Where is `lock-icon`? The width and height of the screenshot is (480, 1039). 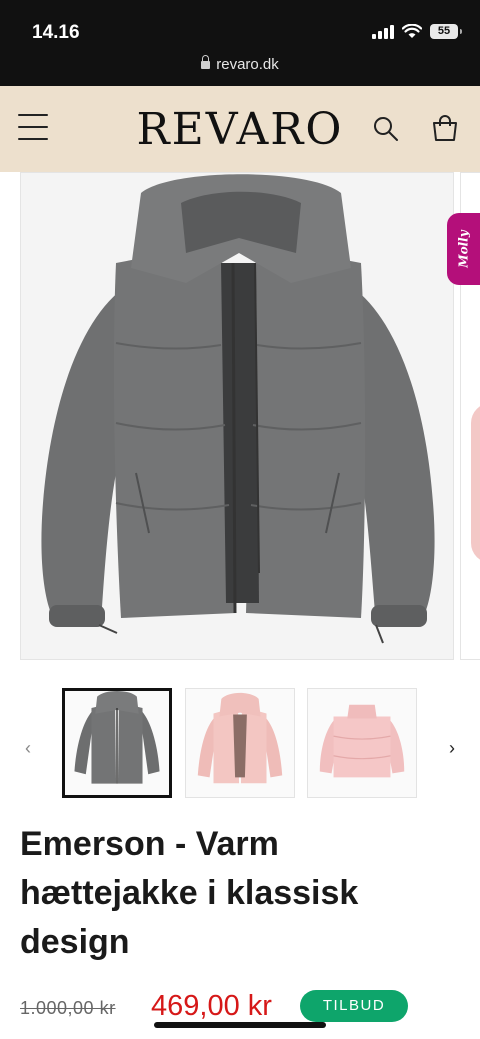
lock-icon is located at coordinates (206, 62).